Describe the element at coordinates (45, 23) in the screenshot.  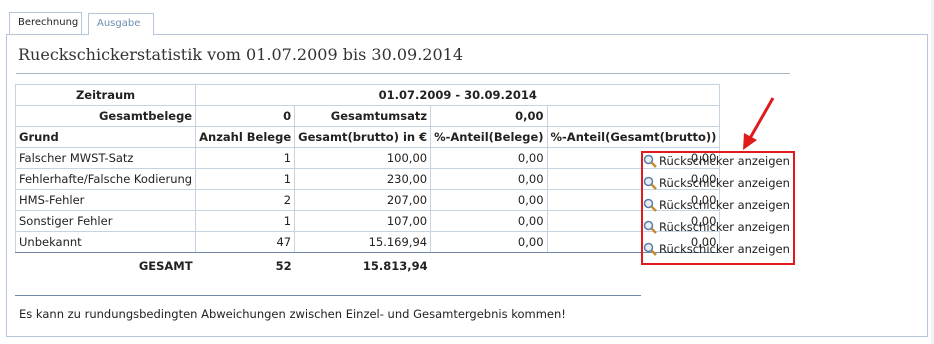
I see `tab-berechnung: Berechnung` at that location.